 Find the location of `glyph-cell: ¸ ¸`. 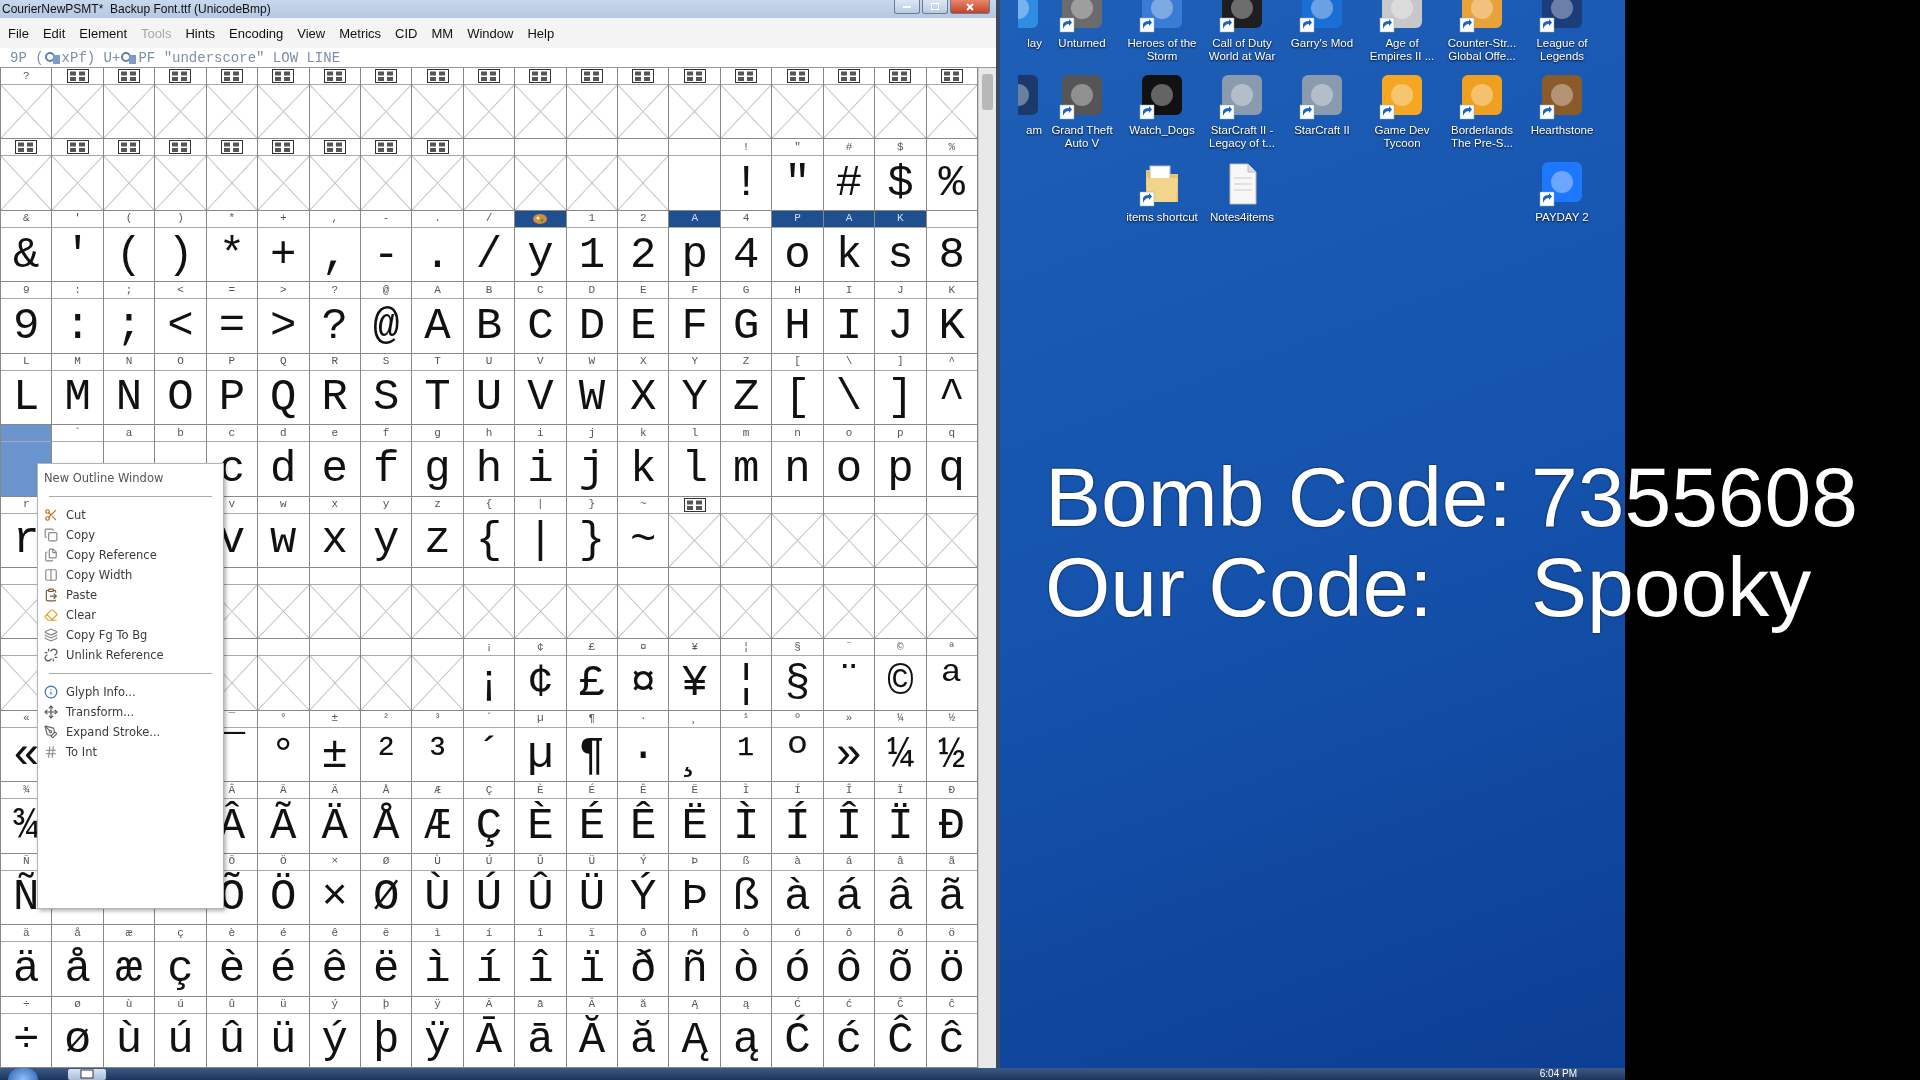

glyph-cell: ¸ ¸ is located at coordinates (695, 746).